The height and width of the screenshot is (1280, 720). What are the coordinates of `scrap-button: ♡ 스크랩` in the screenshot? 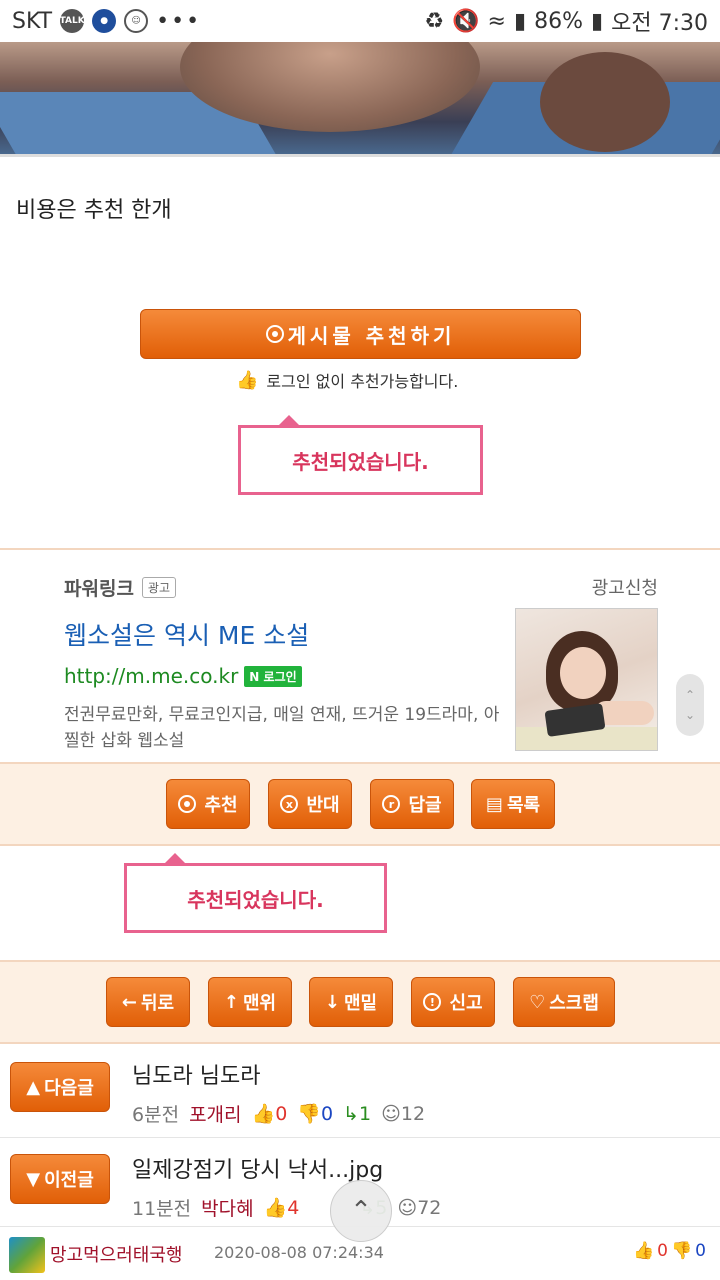 It's located at (564, 1002).